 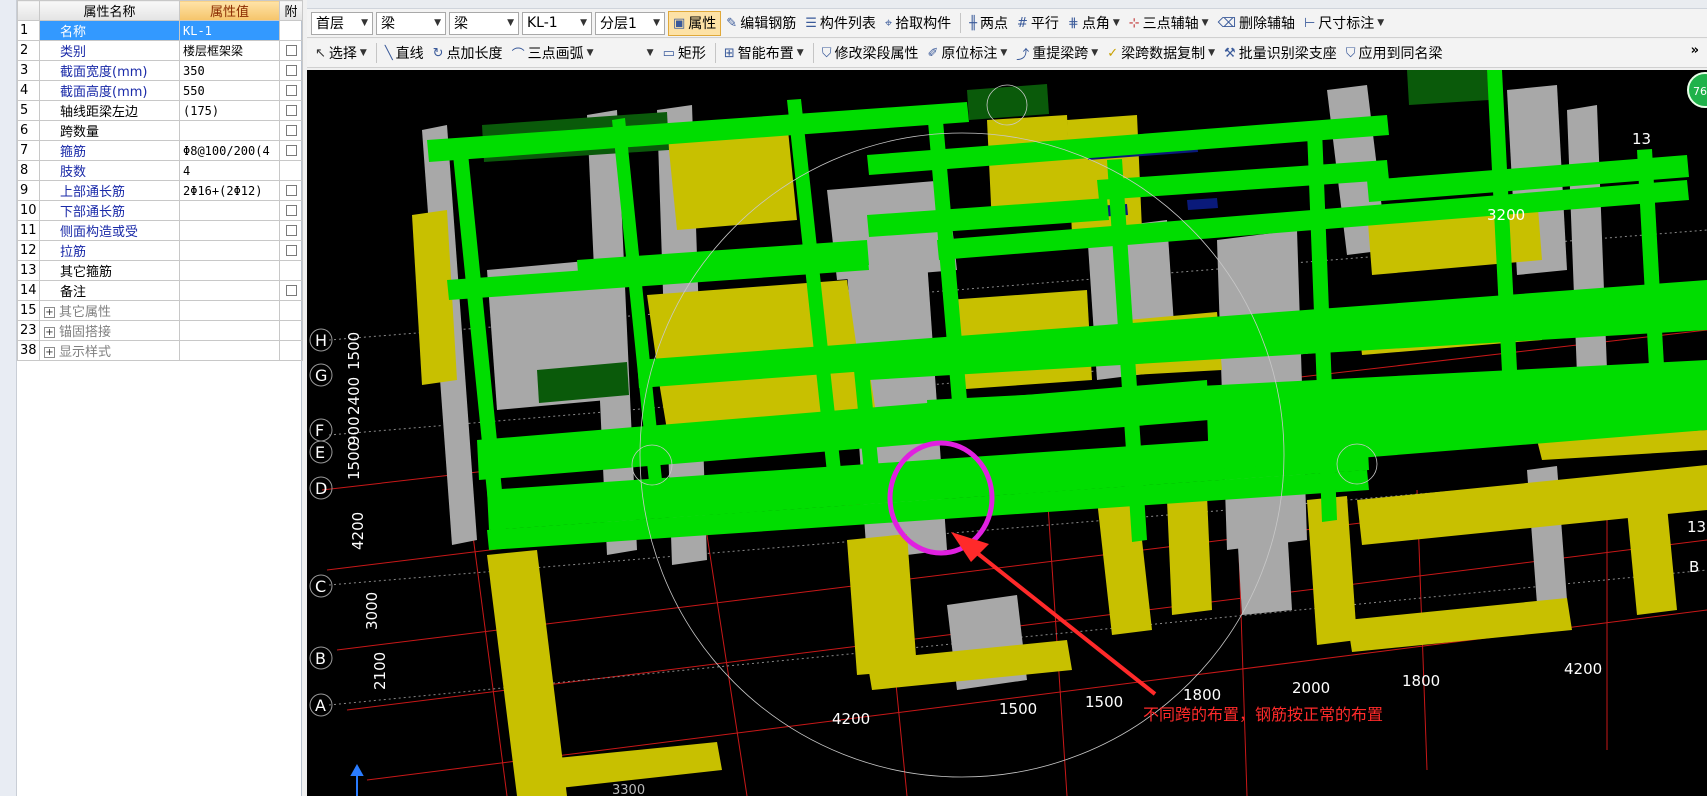 I want to click on type-select: 梁 ▼, so click(x=484, y=23).